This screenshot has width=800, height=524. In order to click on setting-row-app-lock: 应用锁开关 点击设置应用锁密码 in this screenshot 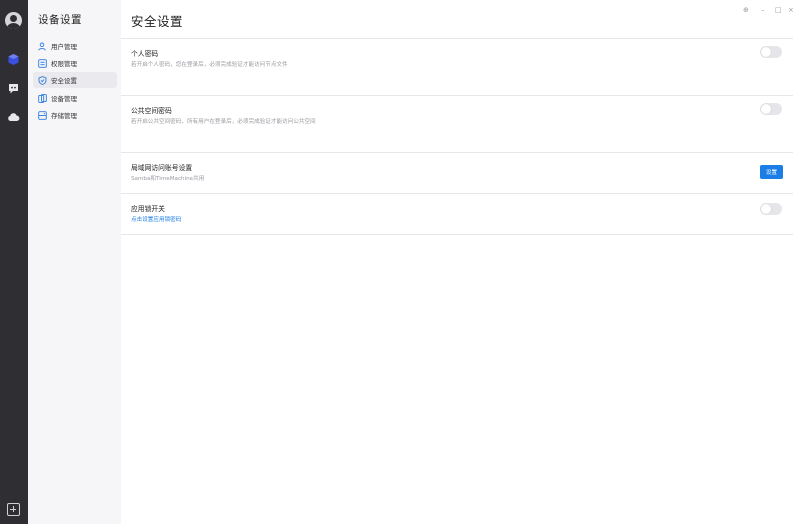, I will do `click(457, 214)`.